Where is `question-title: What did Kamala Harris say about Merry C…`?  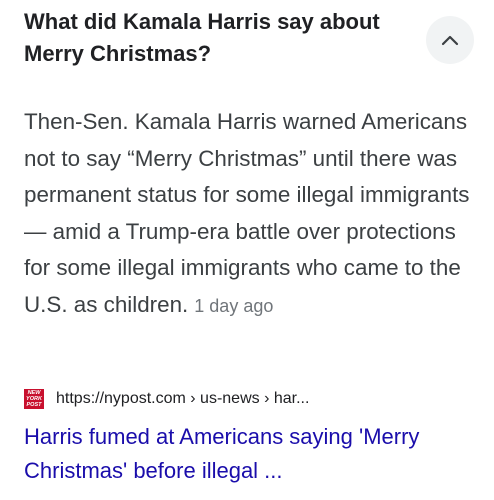 question-title: What did Kamala Harris say about Merry C… is located at coordinates (224, 38).